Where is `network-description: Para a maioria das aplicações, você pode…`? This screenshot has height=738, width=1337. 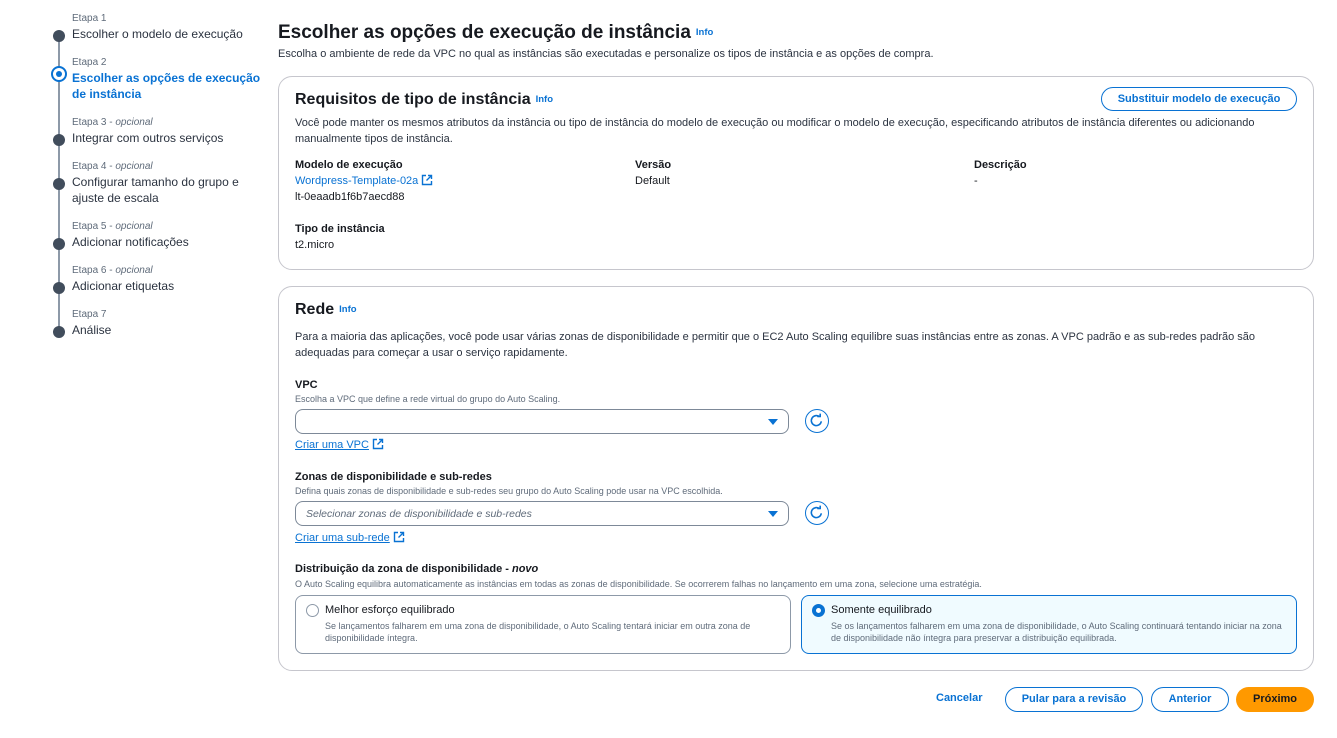 network-description: Para a maioria das aplicações, você pode… is located at coordinates (775, 345).